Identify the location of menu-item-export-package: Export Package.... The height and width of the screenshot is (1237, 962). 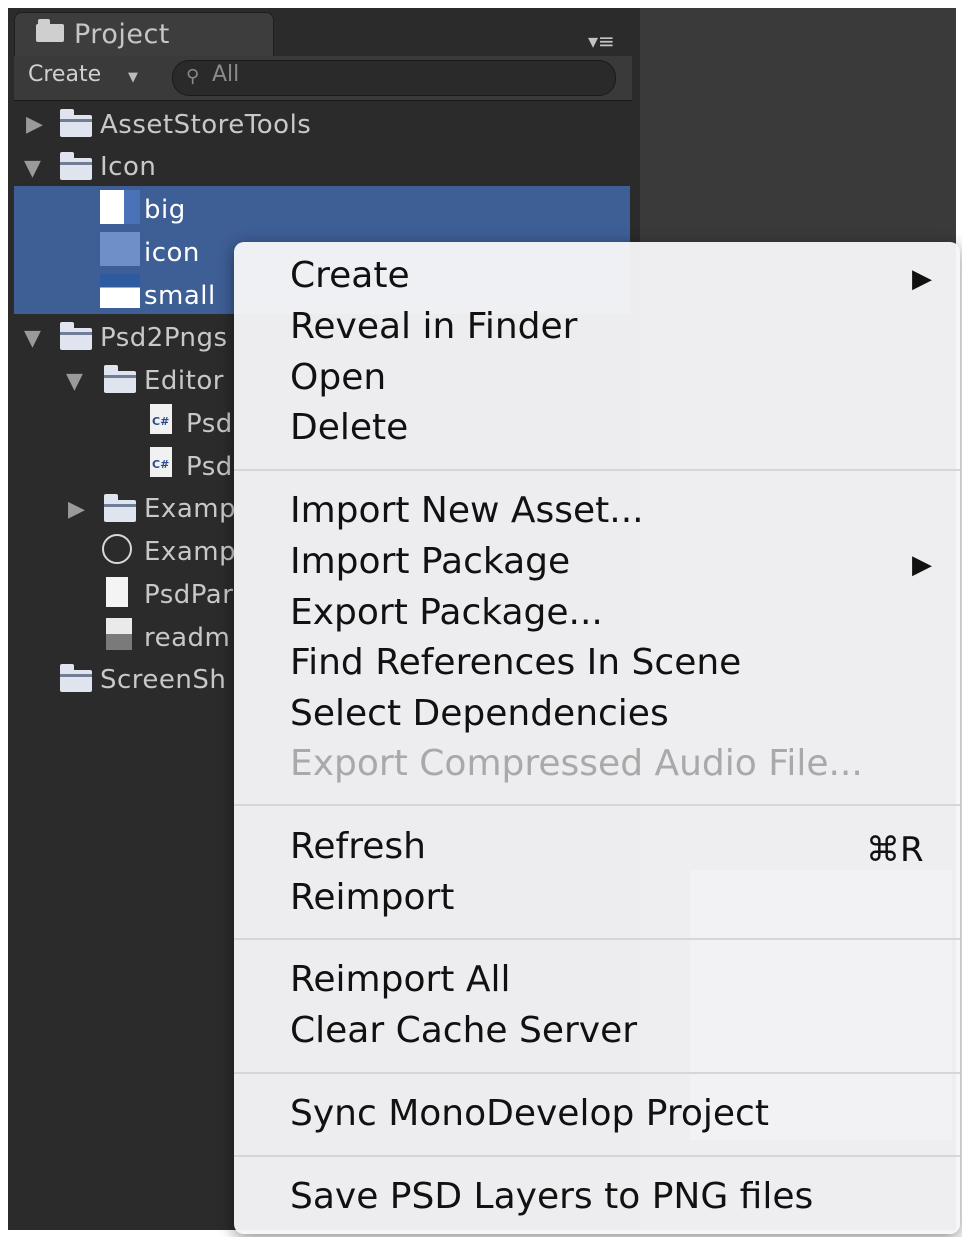
(446, 613).